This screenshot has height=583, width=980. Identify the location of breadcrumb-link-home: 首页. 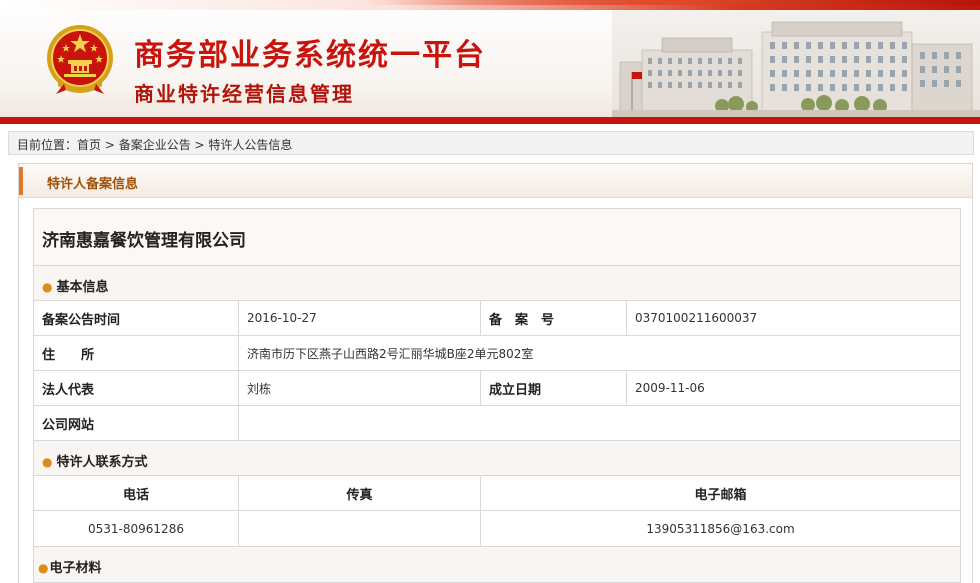
(89, 145).